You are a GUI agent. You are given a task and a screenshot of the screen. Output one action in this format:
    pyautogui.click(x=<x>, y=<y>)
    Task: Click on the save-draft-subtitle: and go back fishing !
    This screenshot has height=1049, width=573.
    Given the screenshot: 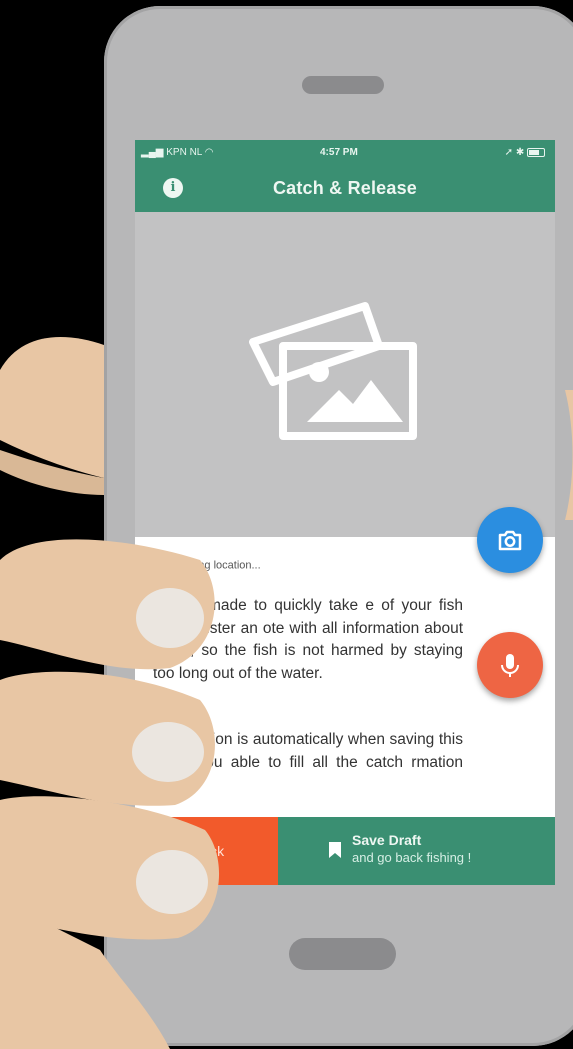 What is the action you would take?
    pyautogui.click(x=412, y=857)
    